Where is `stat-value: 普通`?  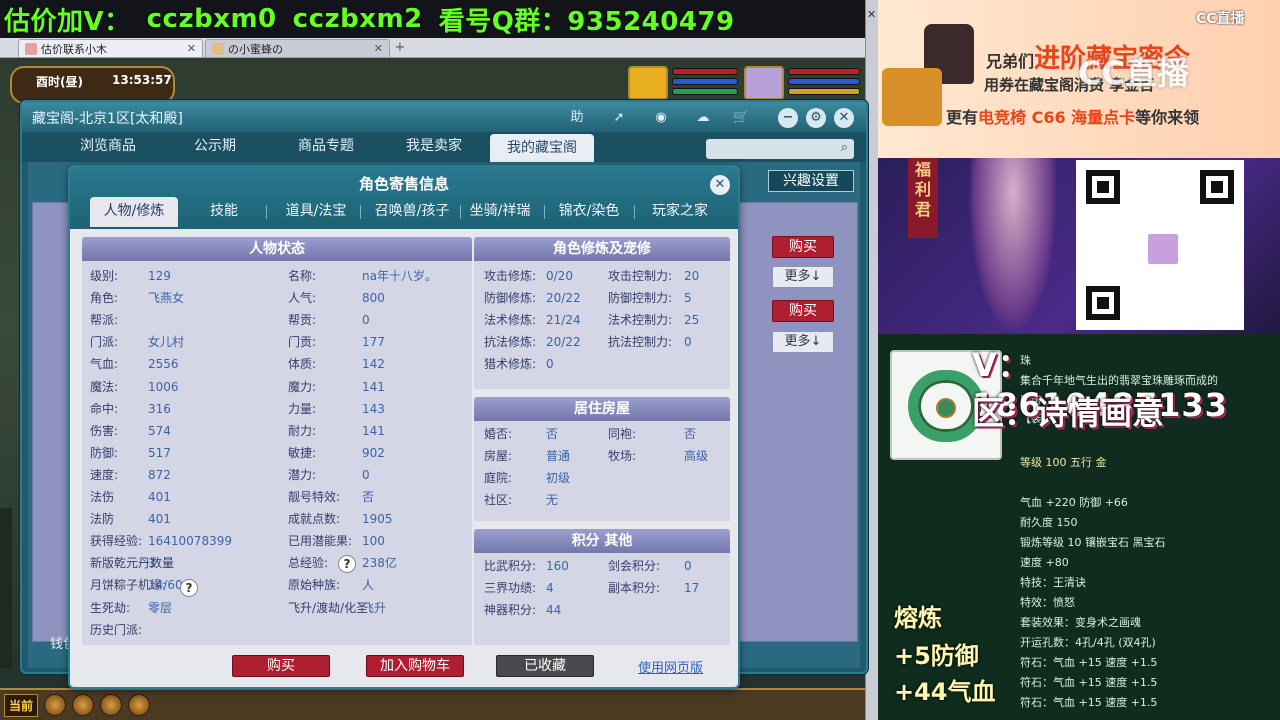
stat-value: 普通 is located at coordinates (558, 456).